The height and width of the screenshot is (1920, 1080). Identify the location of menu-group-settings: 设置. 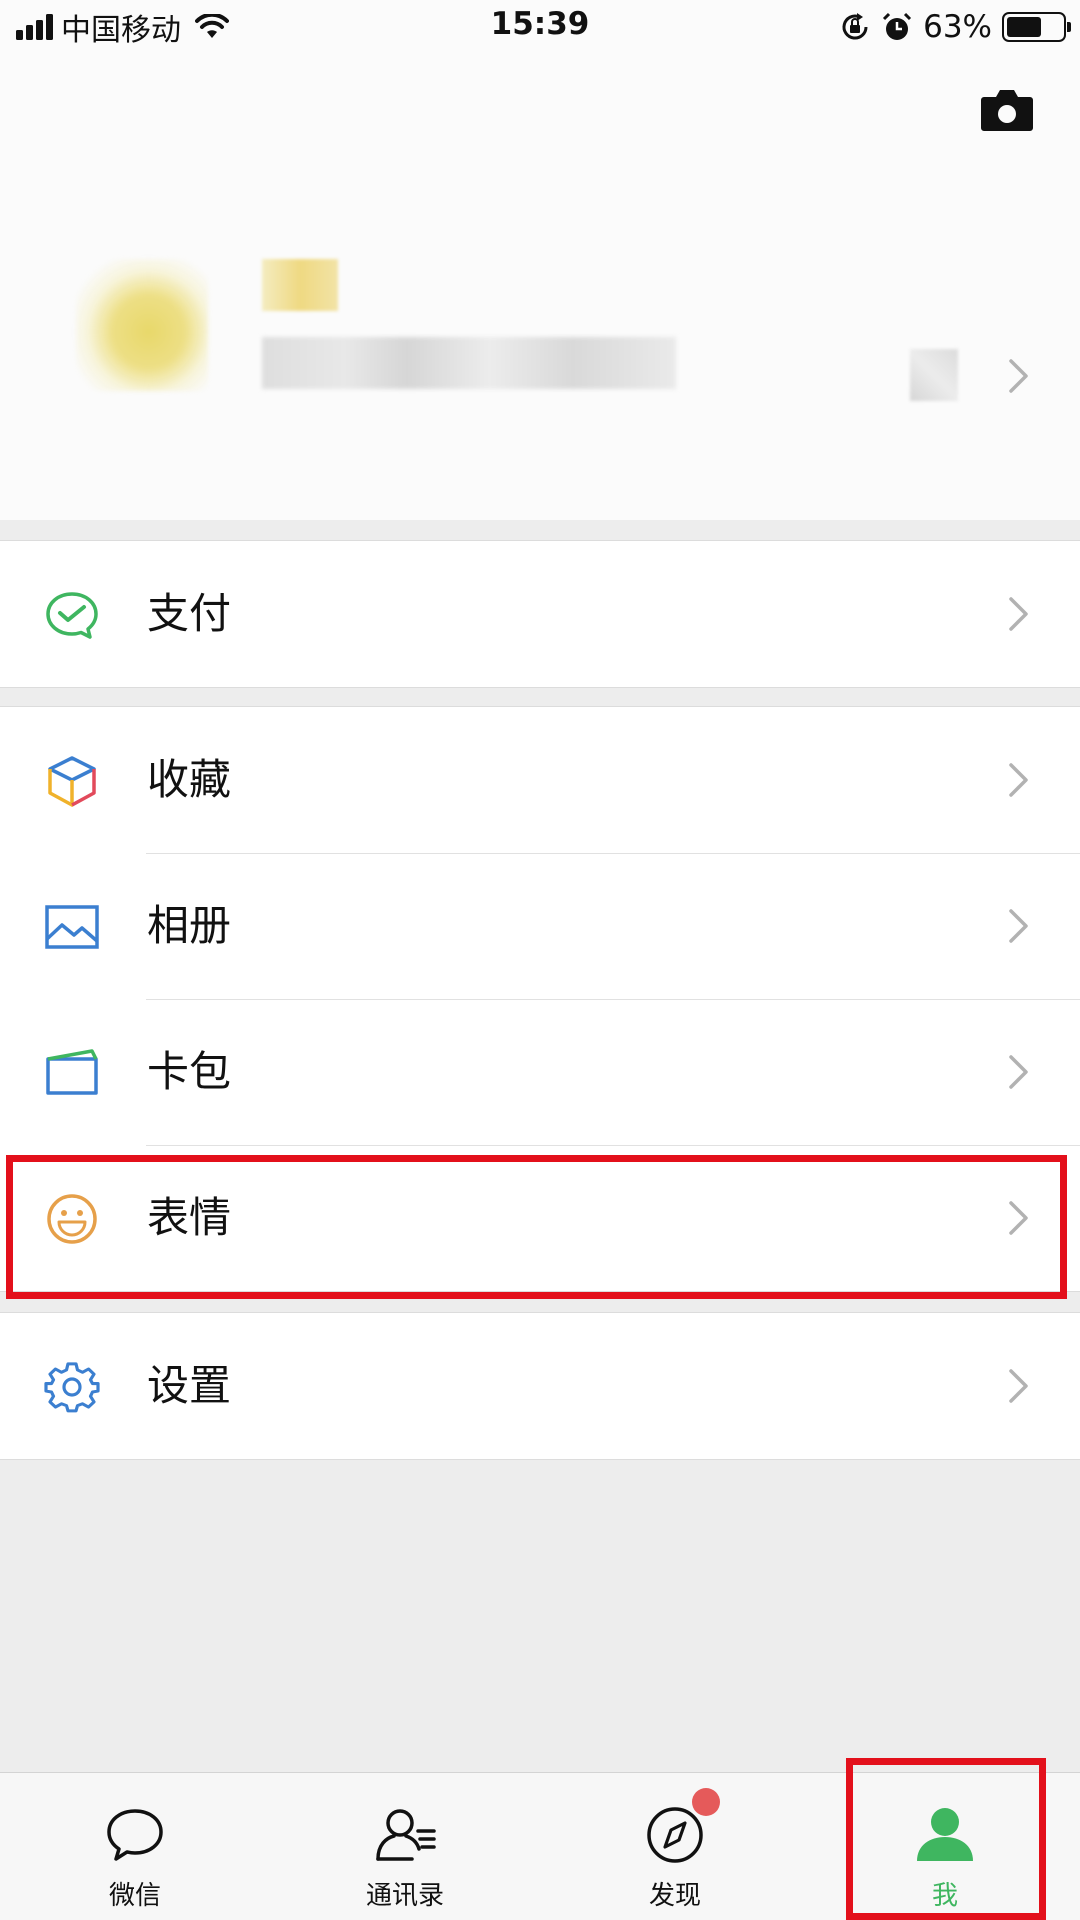
(540, 1386).